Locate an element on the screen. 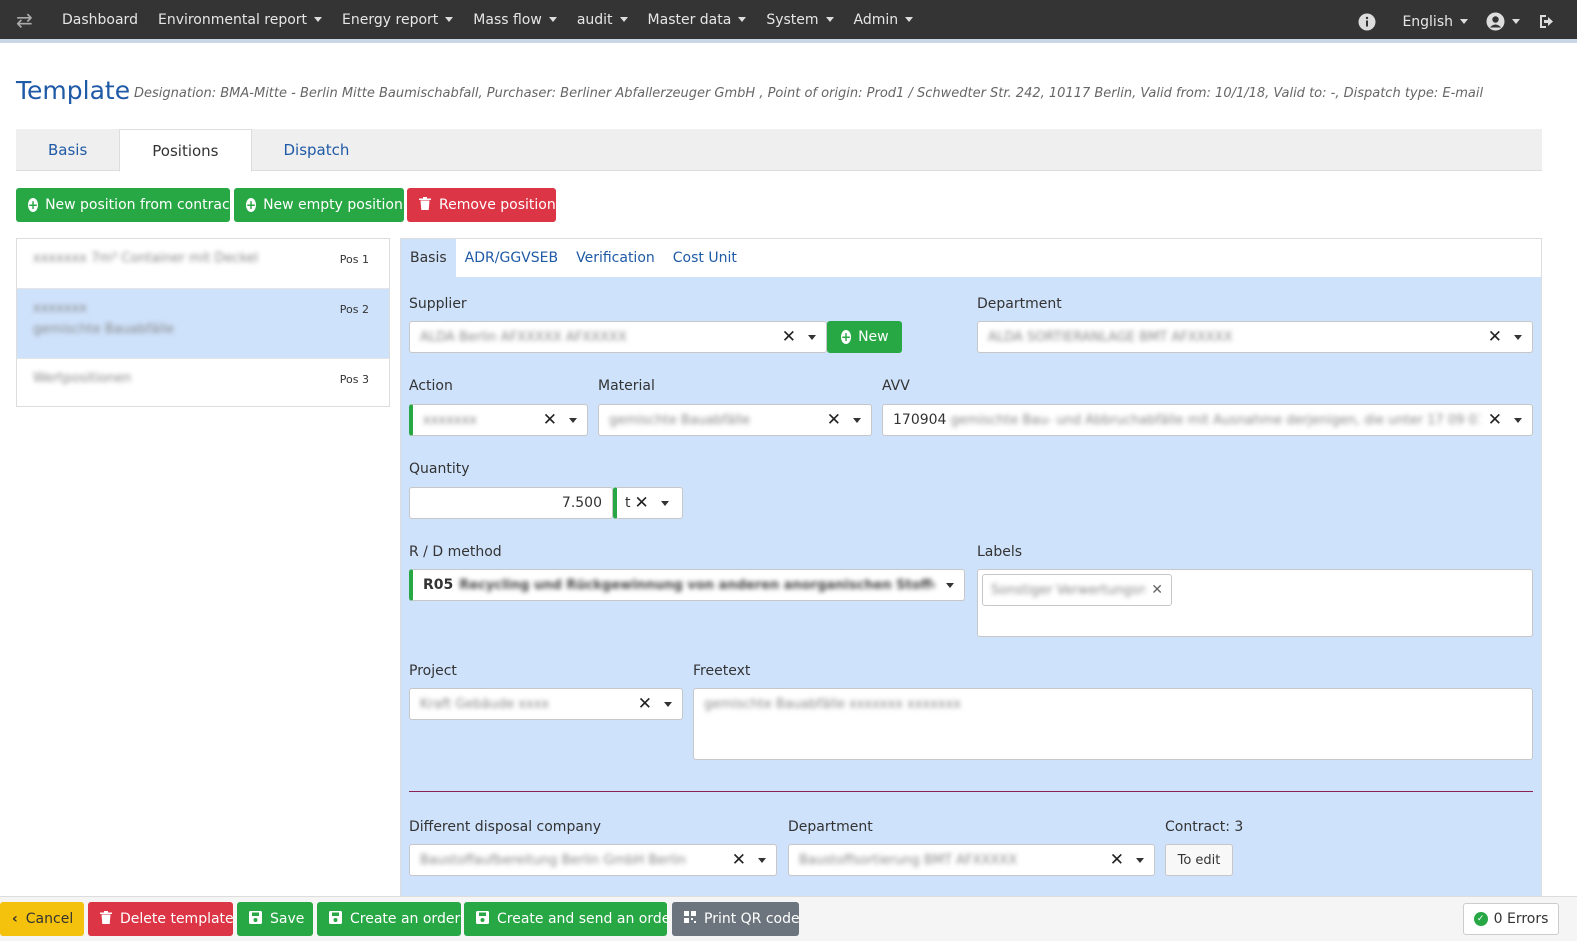 The image size is (1577, 941). subtab-adr: ADR/GGVSEB is located at coordinates (511, 258).